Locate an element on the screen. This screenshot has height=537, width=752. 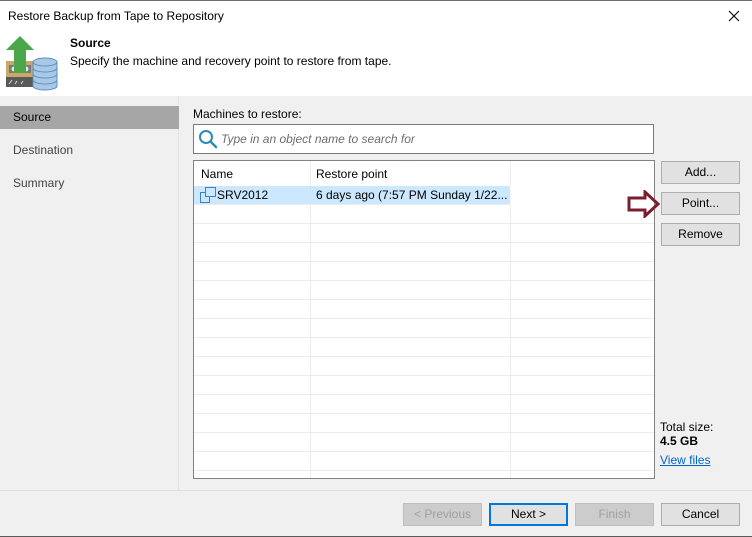
window-title: Restore Backup from Tape to Repository is located at coordinates (116, 16).